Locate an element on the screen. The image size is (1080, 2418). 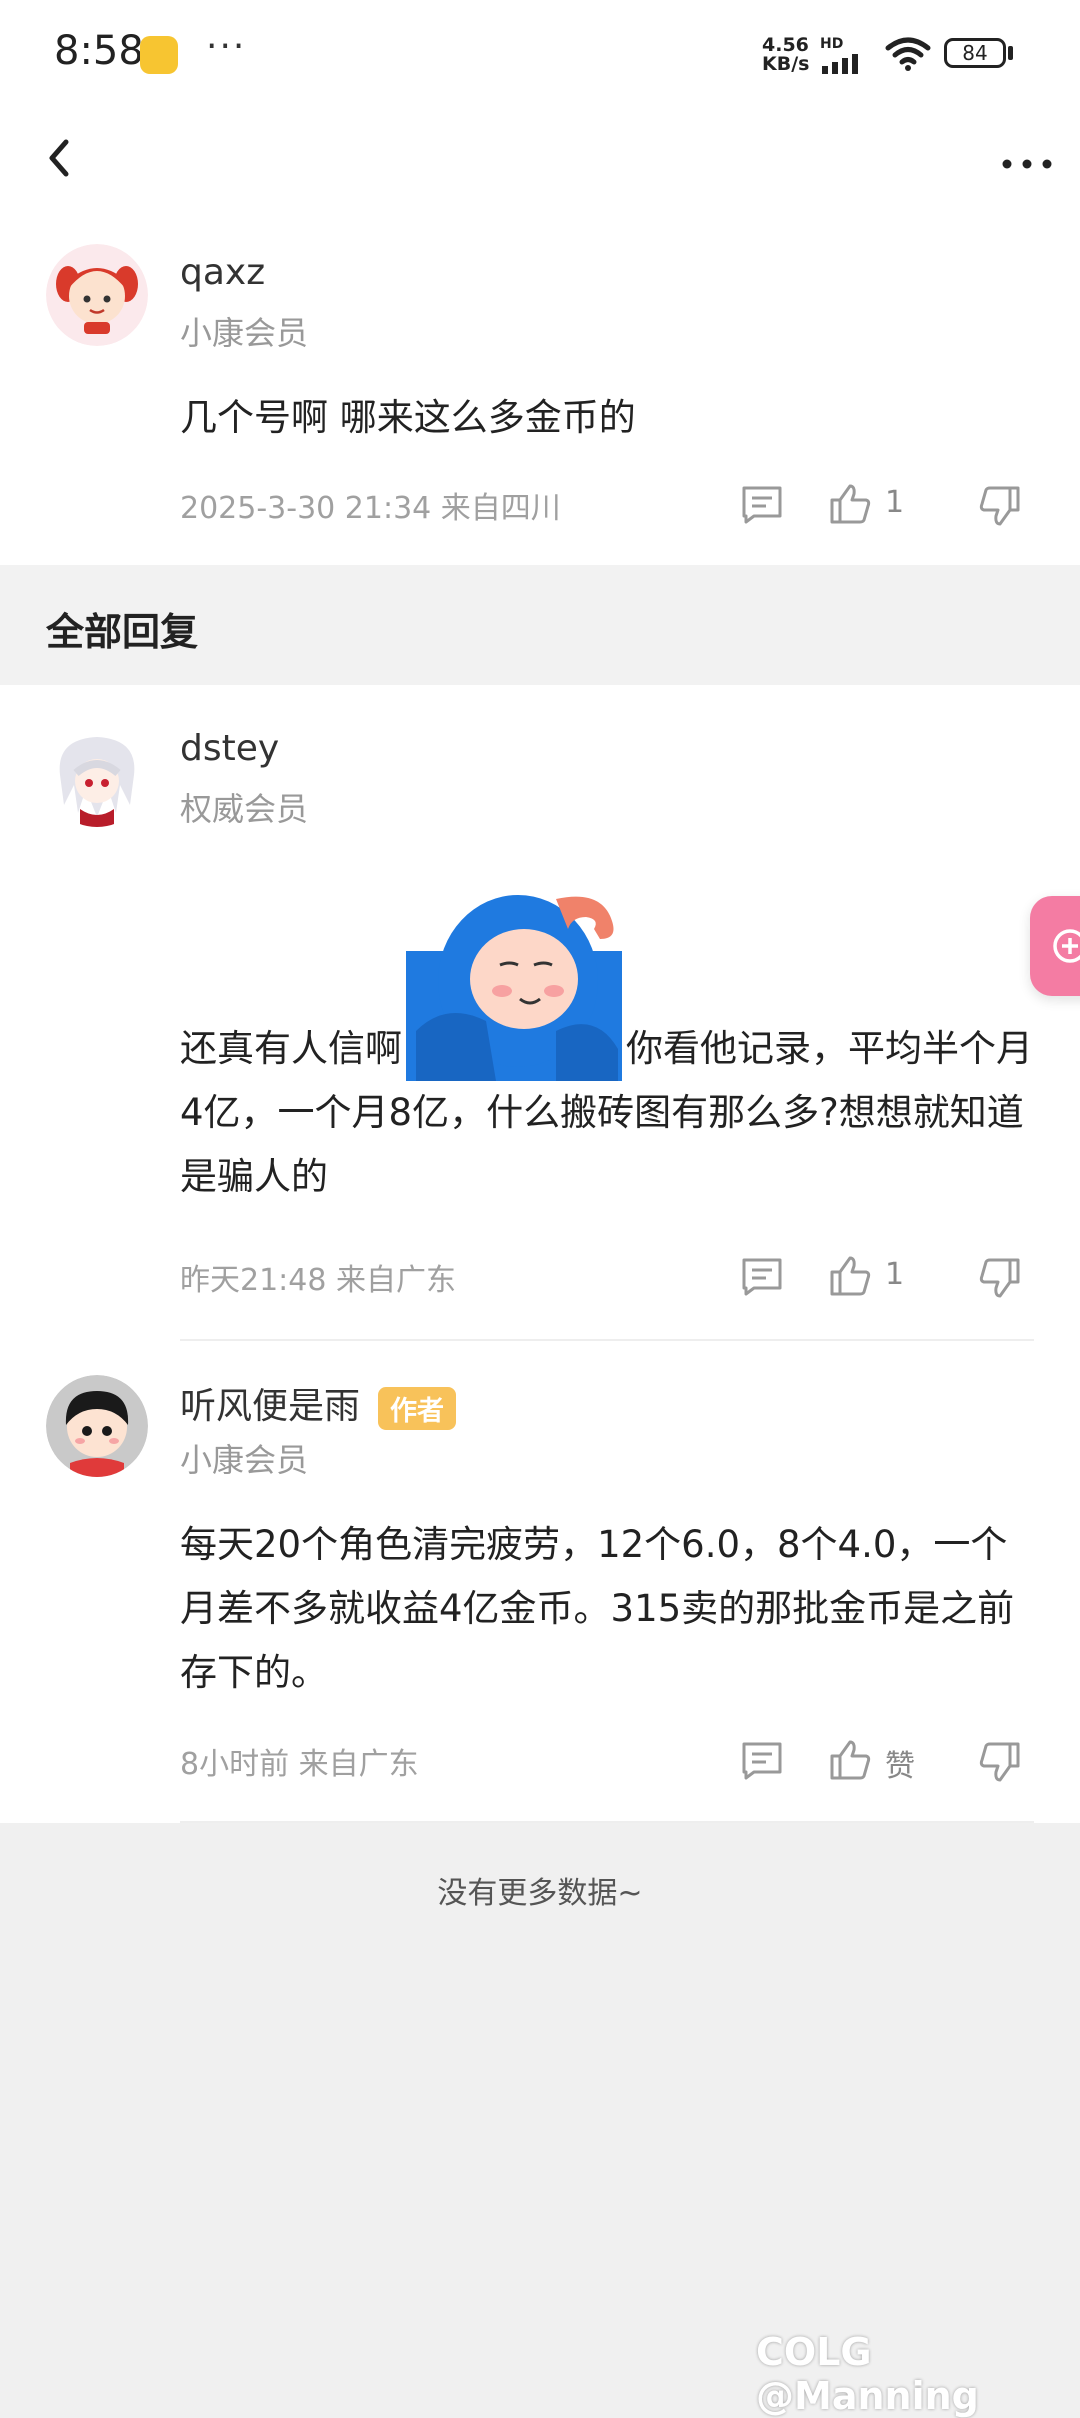
floating-action-button is located at coordinates (1055, 946).